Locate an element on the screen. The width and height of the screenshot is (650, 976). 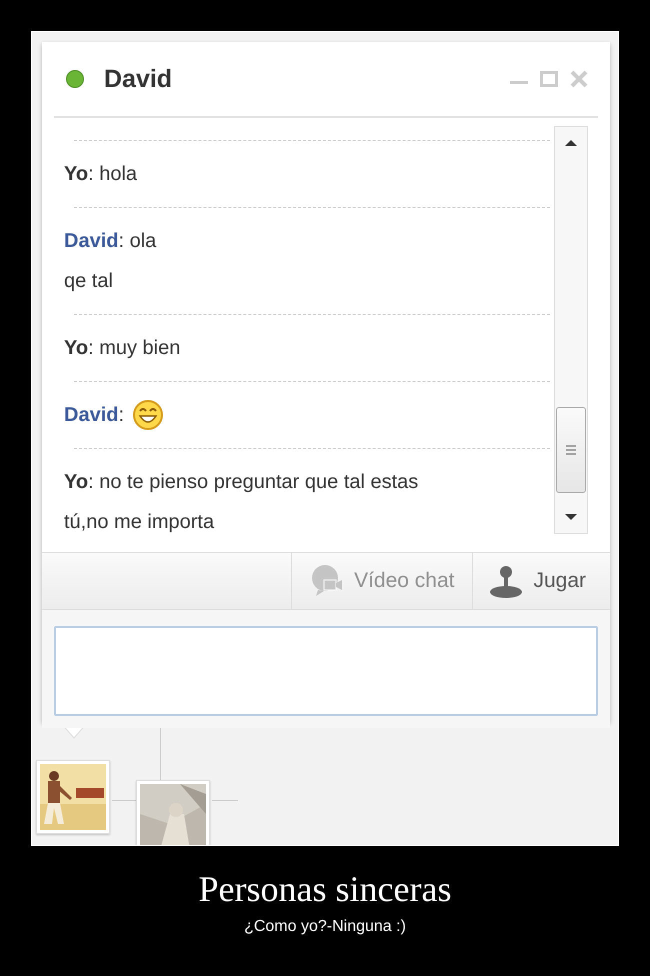
message-input is located at coordinates (326, 671).